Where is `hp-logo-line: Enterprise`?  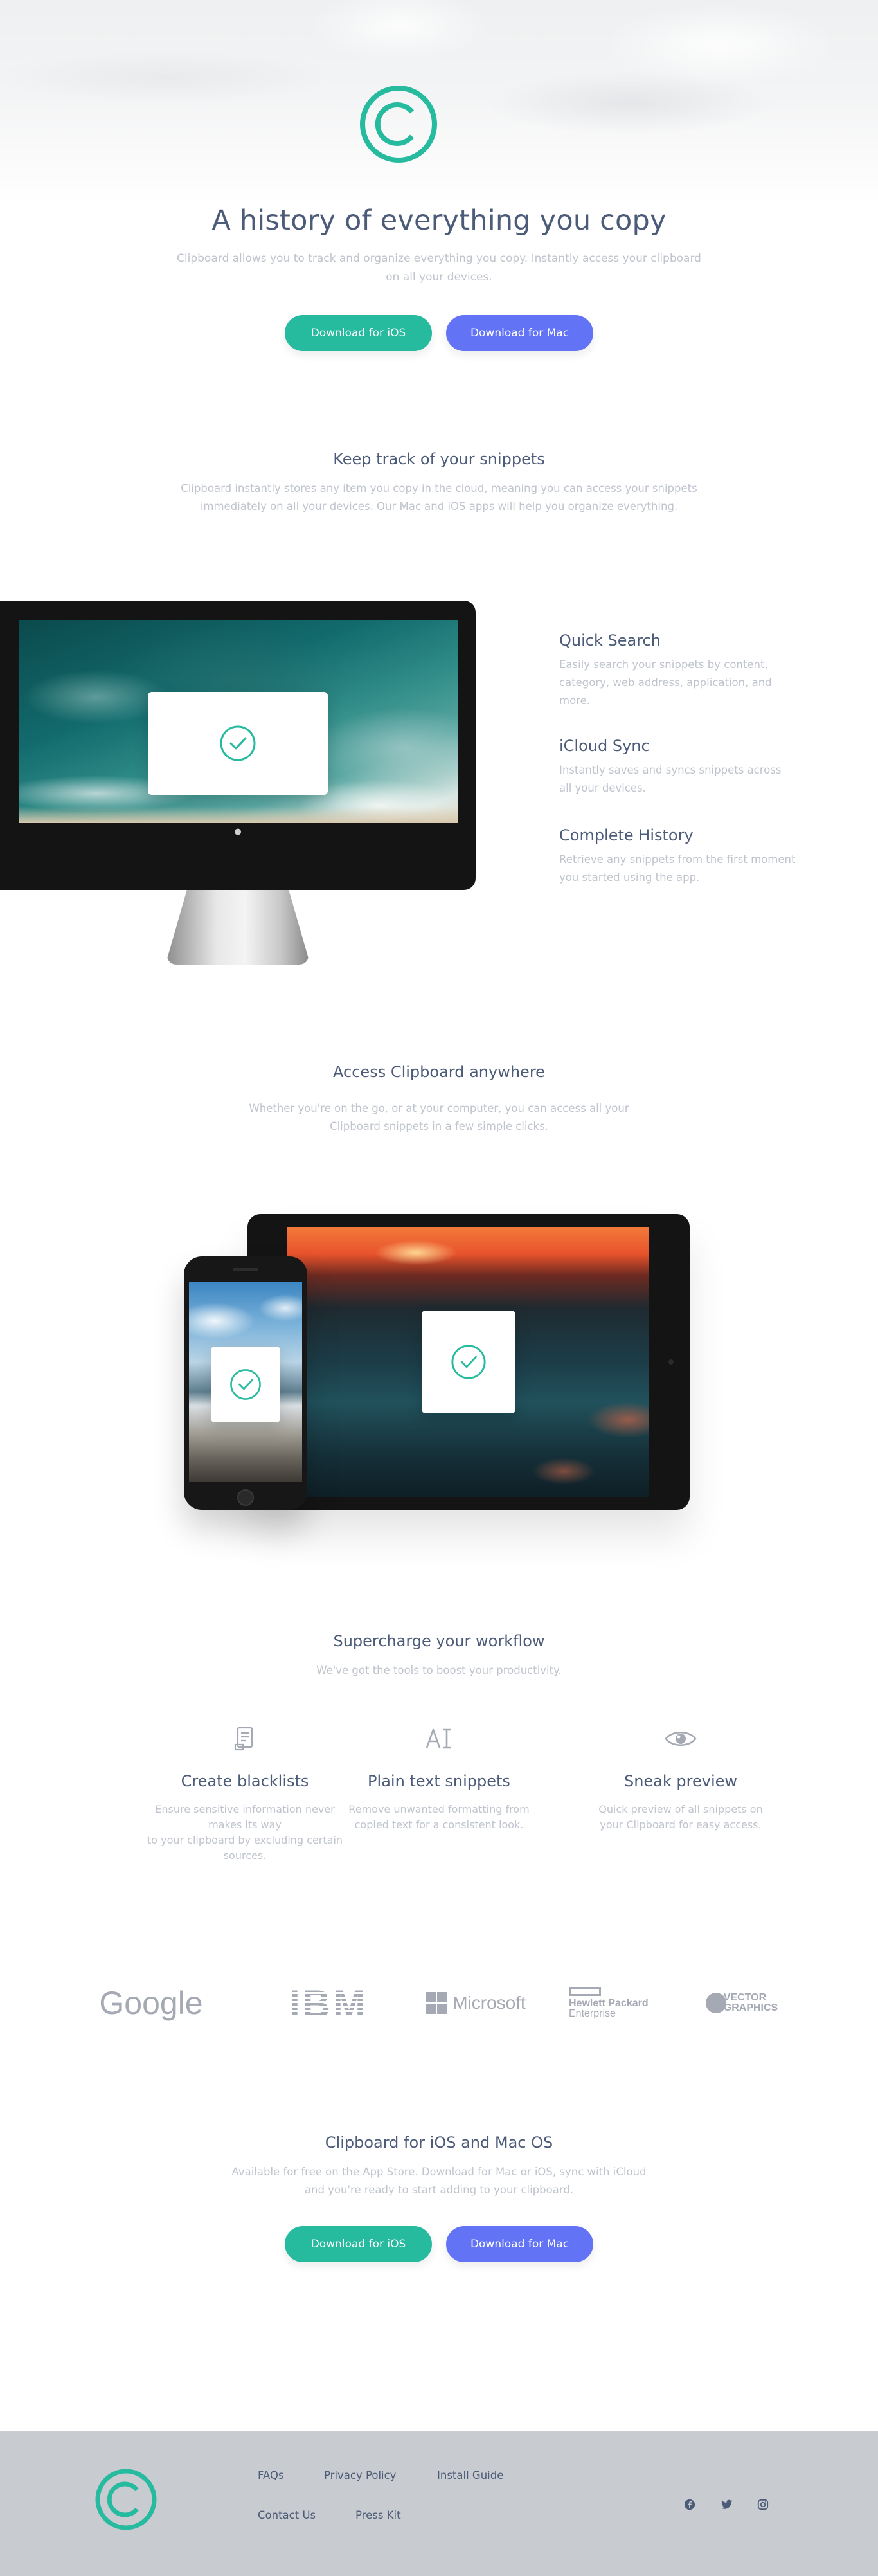
hp-logo-line: Enterprise is located at coordinates (592, 2013).